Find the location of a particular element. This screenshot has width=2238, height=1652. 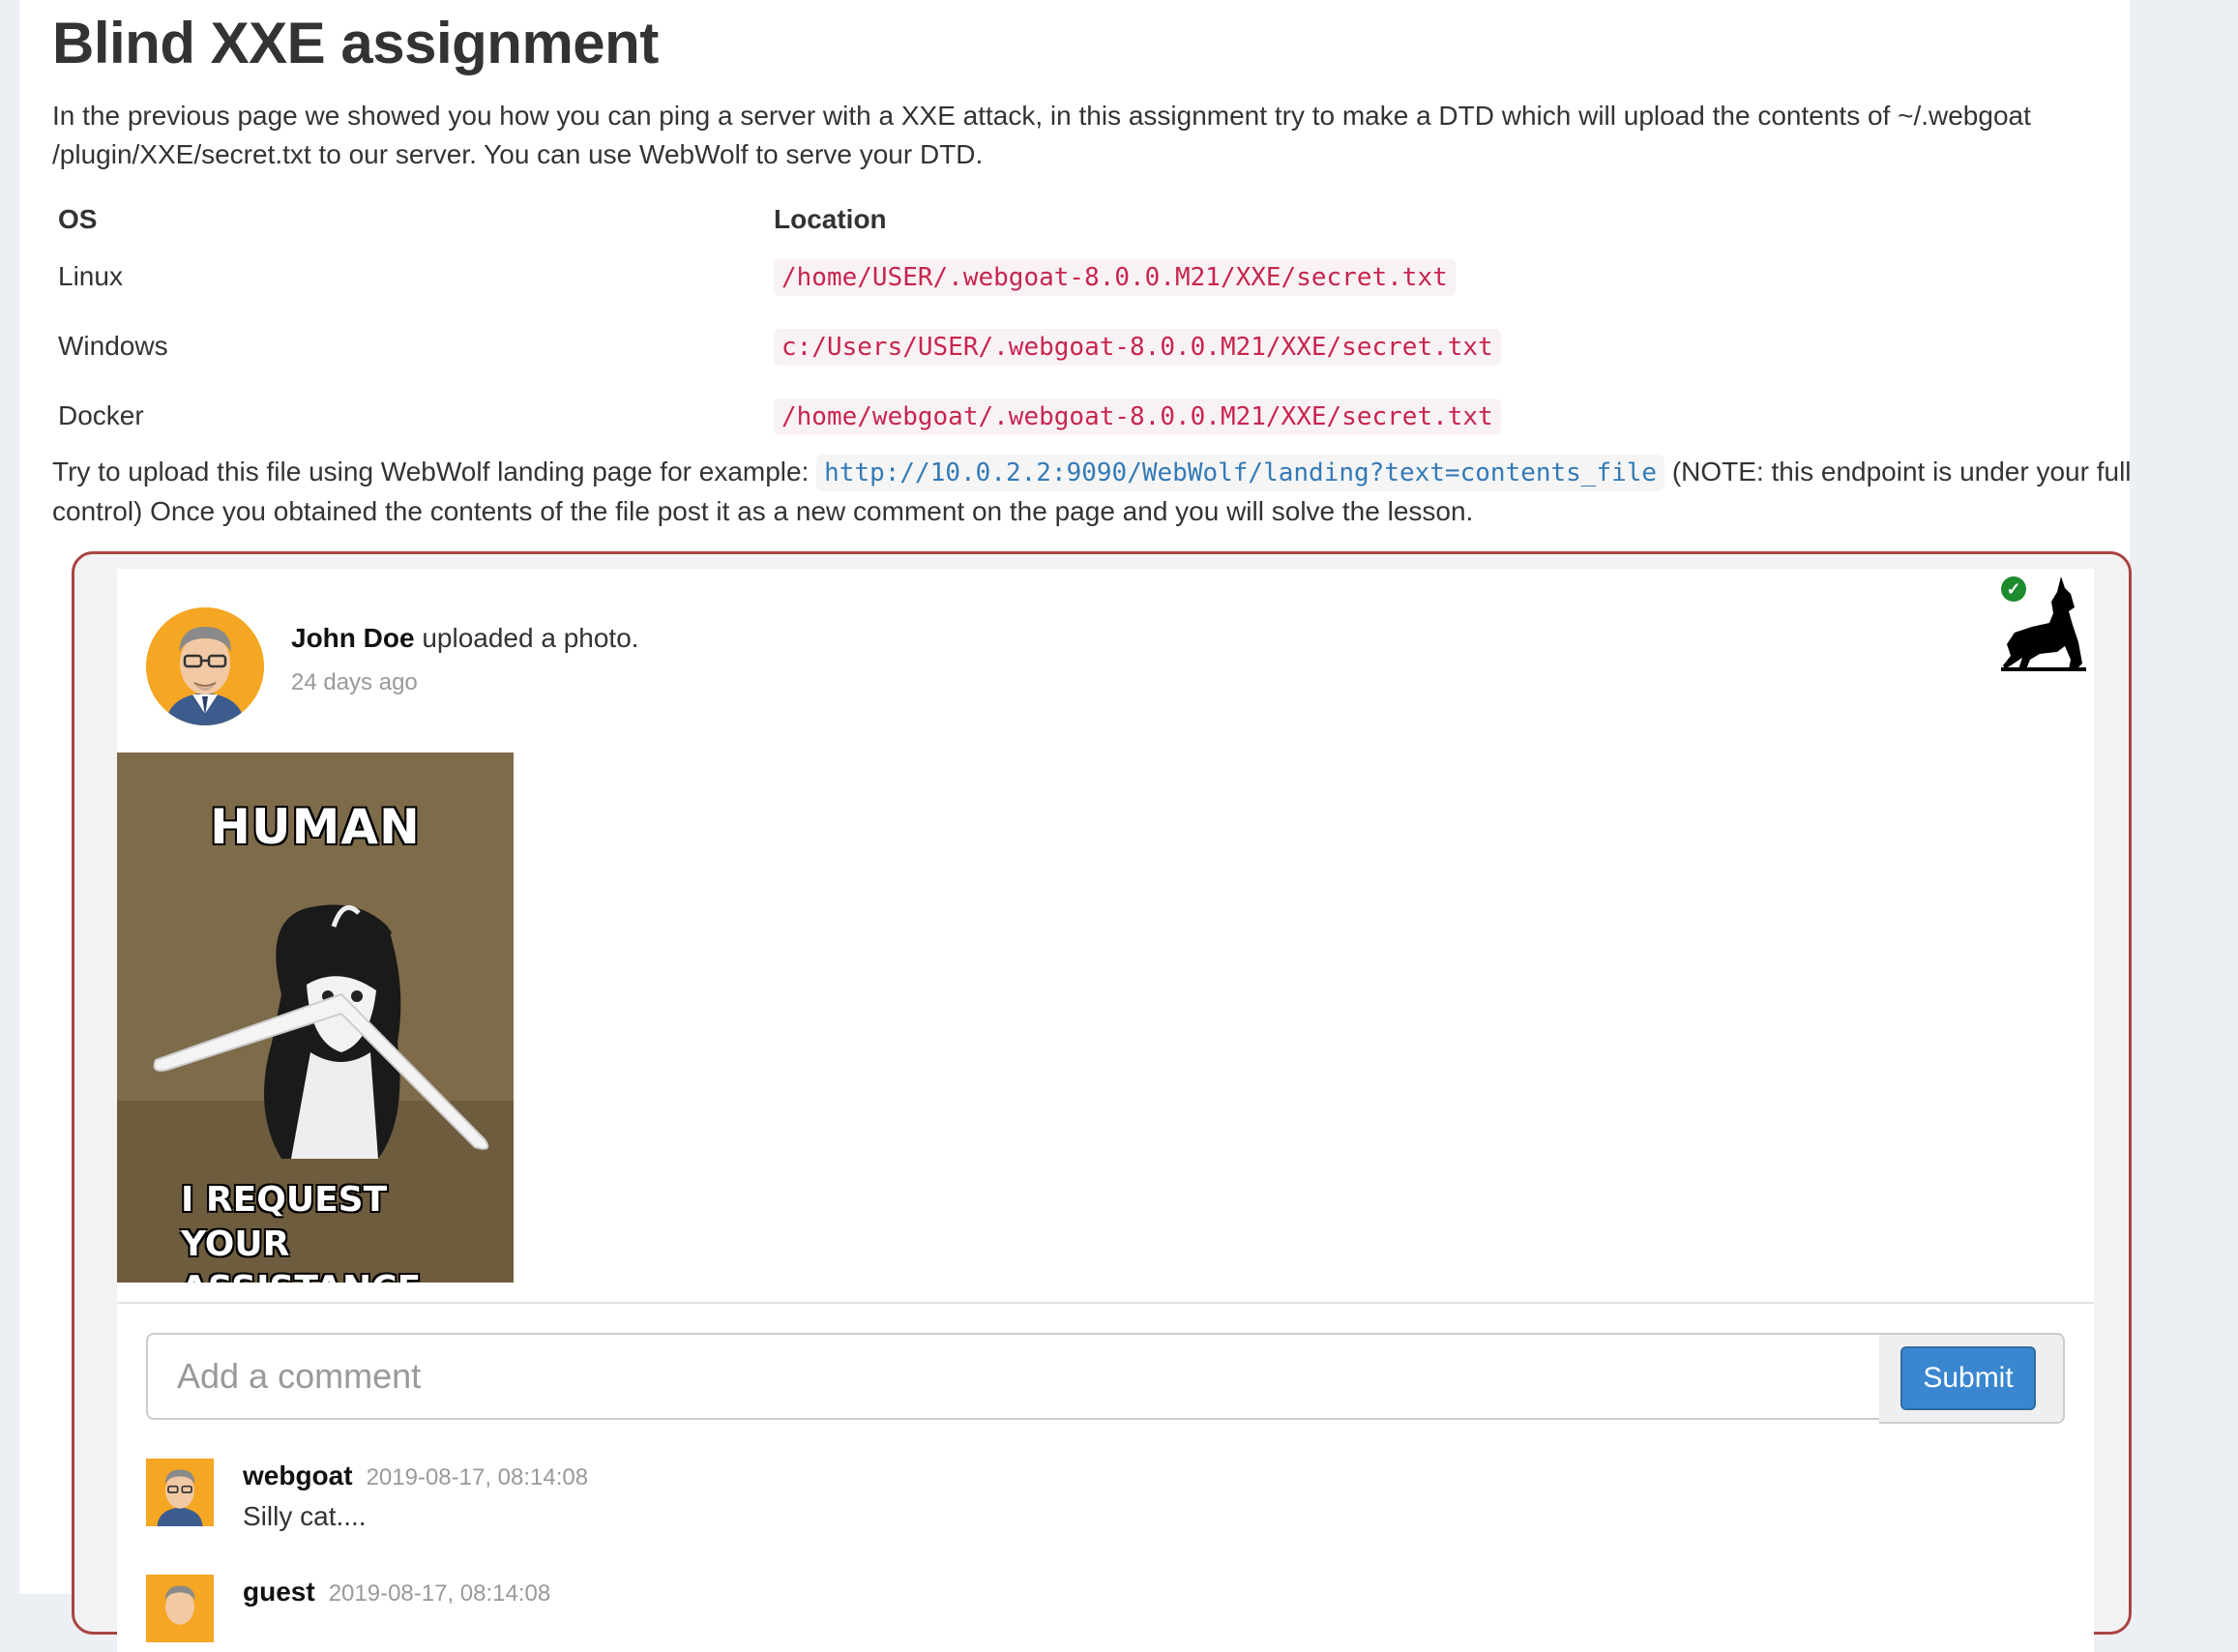

os-cell: Linux is located at coordinates (91, 276).